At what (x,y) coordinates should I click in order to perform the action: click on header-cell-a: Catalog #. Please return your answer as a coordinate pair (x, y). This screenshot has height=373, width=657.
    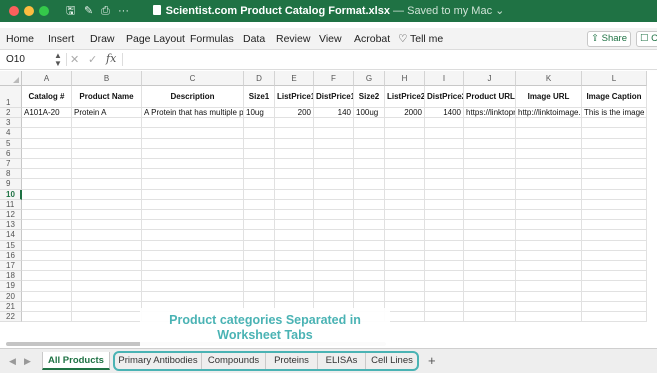
    Looking at the image, I should click on (47, 97).